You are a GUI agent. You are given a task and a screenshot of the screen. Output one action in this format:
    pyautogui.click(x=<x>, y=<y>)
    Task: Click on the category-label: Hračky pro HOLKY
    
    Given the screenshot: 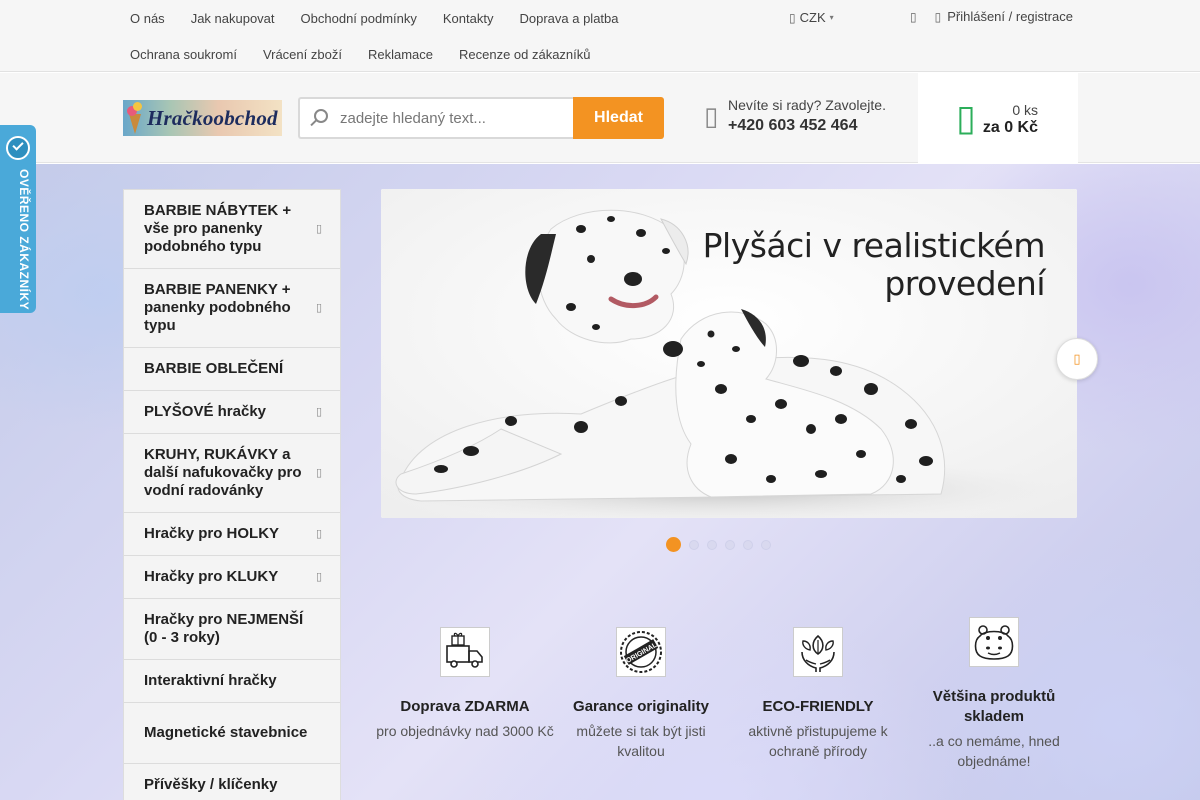 What is the action you would take?
    pyautogui.click(x=212, y=533)
    